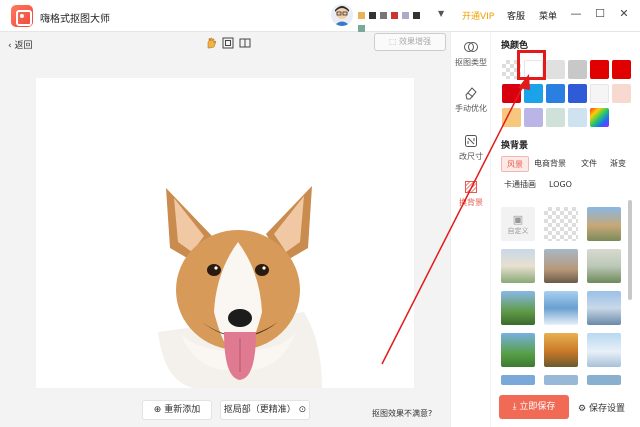 The height and width of the screenshot is (427, 640). Describe the element at coordinates (441, 13) in the screenshot. I see `chevron-down-icon: ▼` at that location.